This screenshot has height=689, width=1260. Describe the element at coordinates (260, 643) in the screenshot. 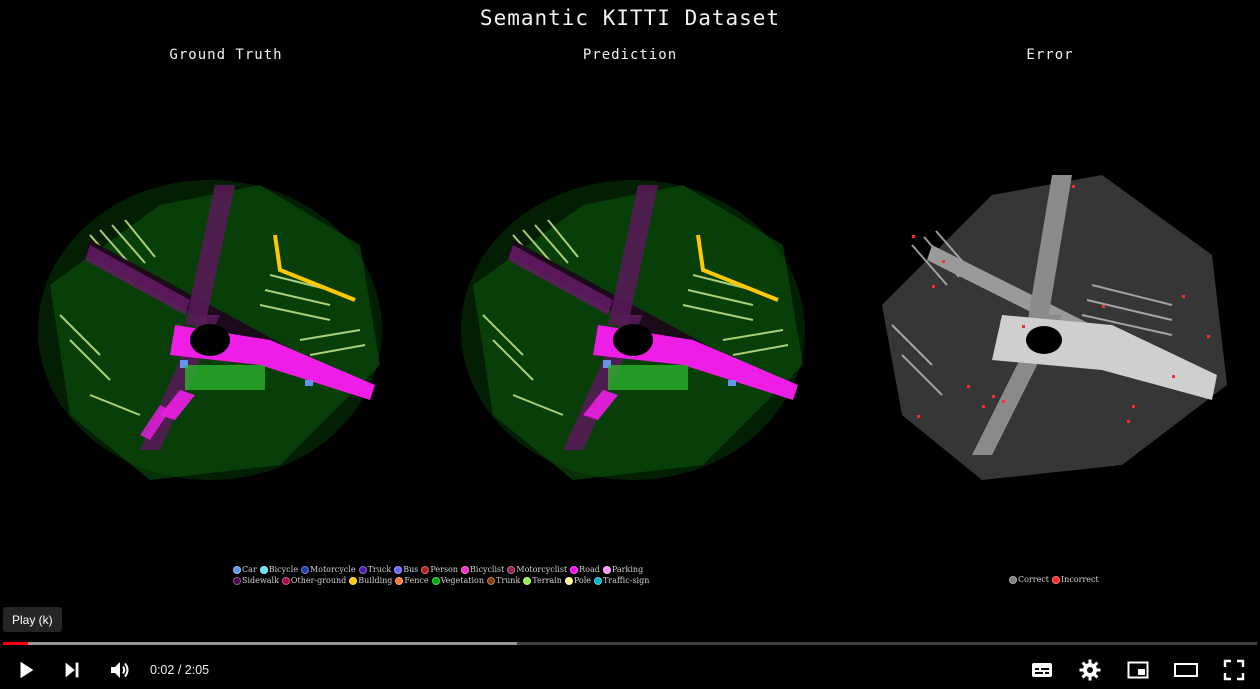

I see `progress-buffered` at that location.